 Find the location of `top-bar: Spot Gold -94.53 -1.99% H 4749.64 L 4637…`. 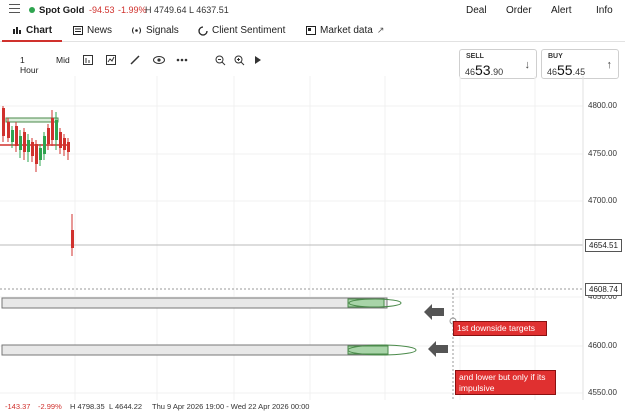

top-bar: Spot Gold -94.53 -1.99% H 4749.64 L 4637… is located at coordinates (312, 10).